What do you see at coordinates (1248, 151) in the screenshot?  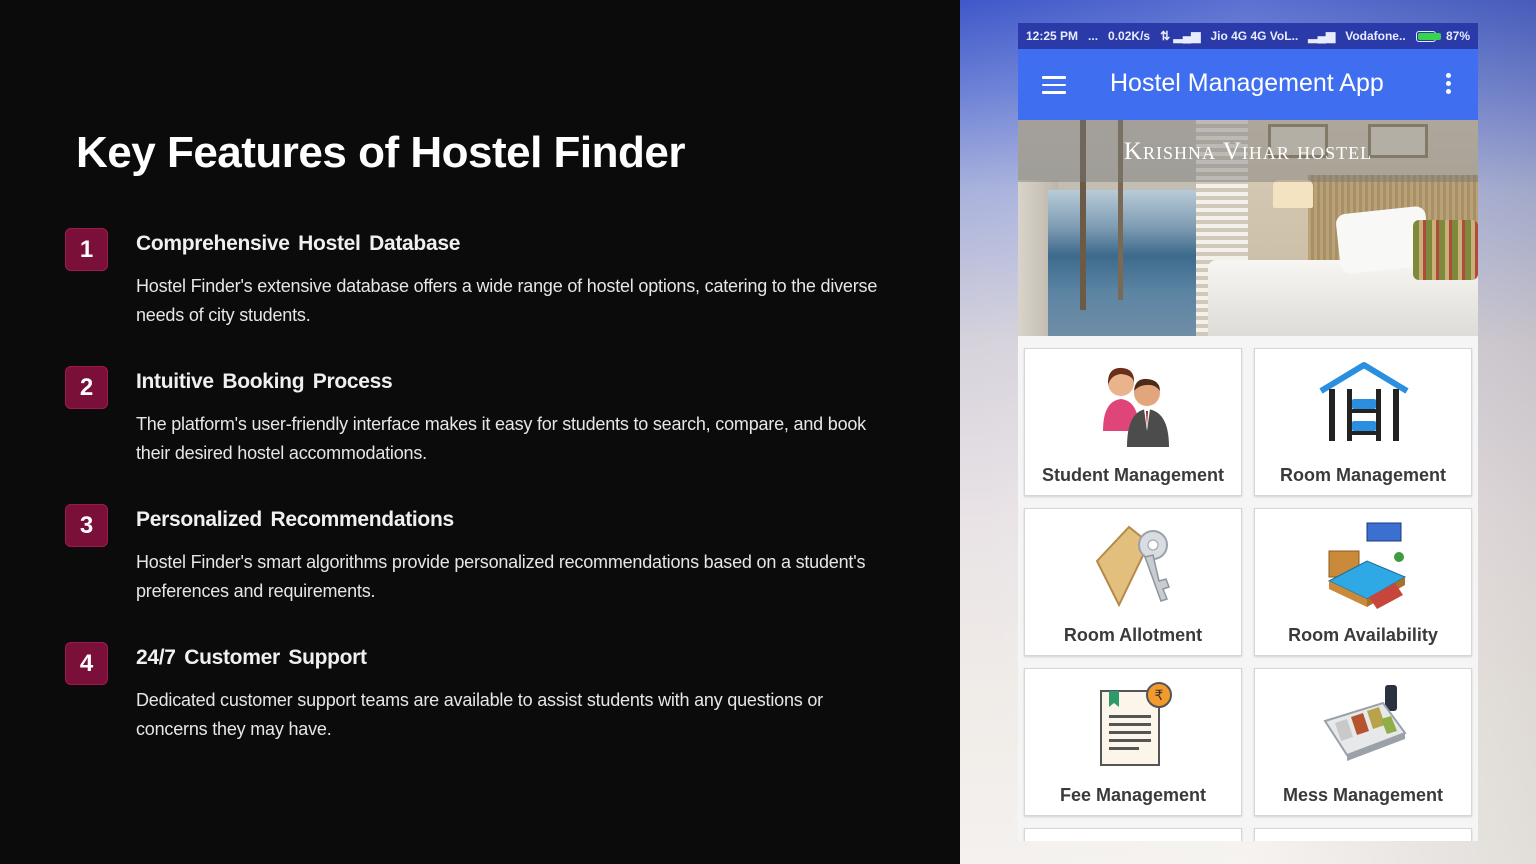 I see `hostel-name: Krishna Vihar hostel` at bounding box center [1248, 151].